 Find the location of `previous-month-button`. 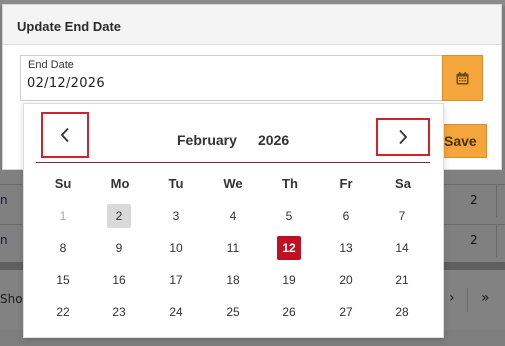

previous-month-button is located at coordinates (65, 135).